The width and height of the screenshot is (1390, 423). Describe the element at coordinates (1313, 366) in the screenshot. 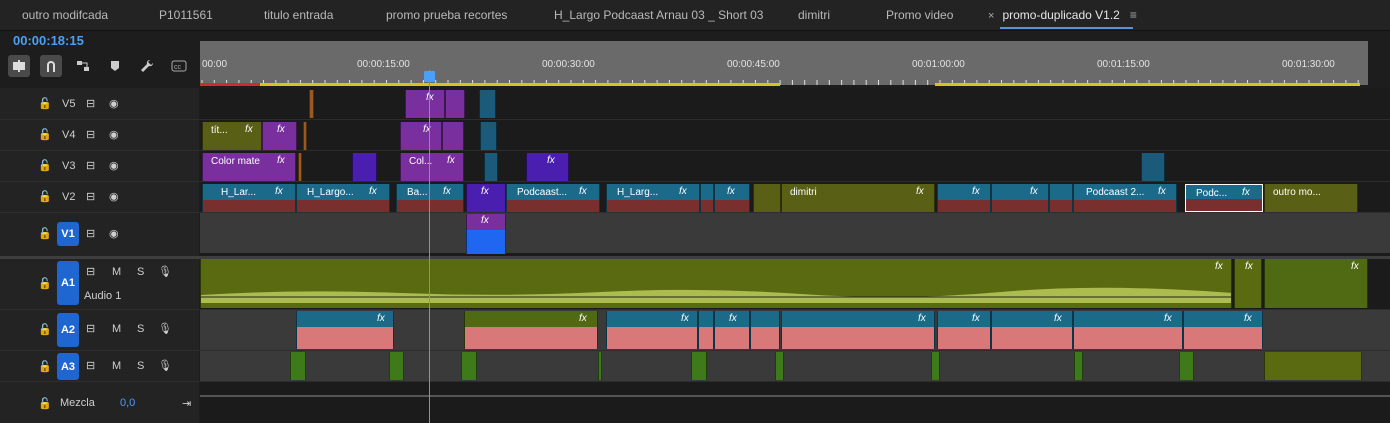

I see `a3-clip-outro` at that location.